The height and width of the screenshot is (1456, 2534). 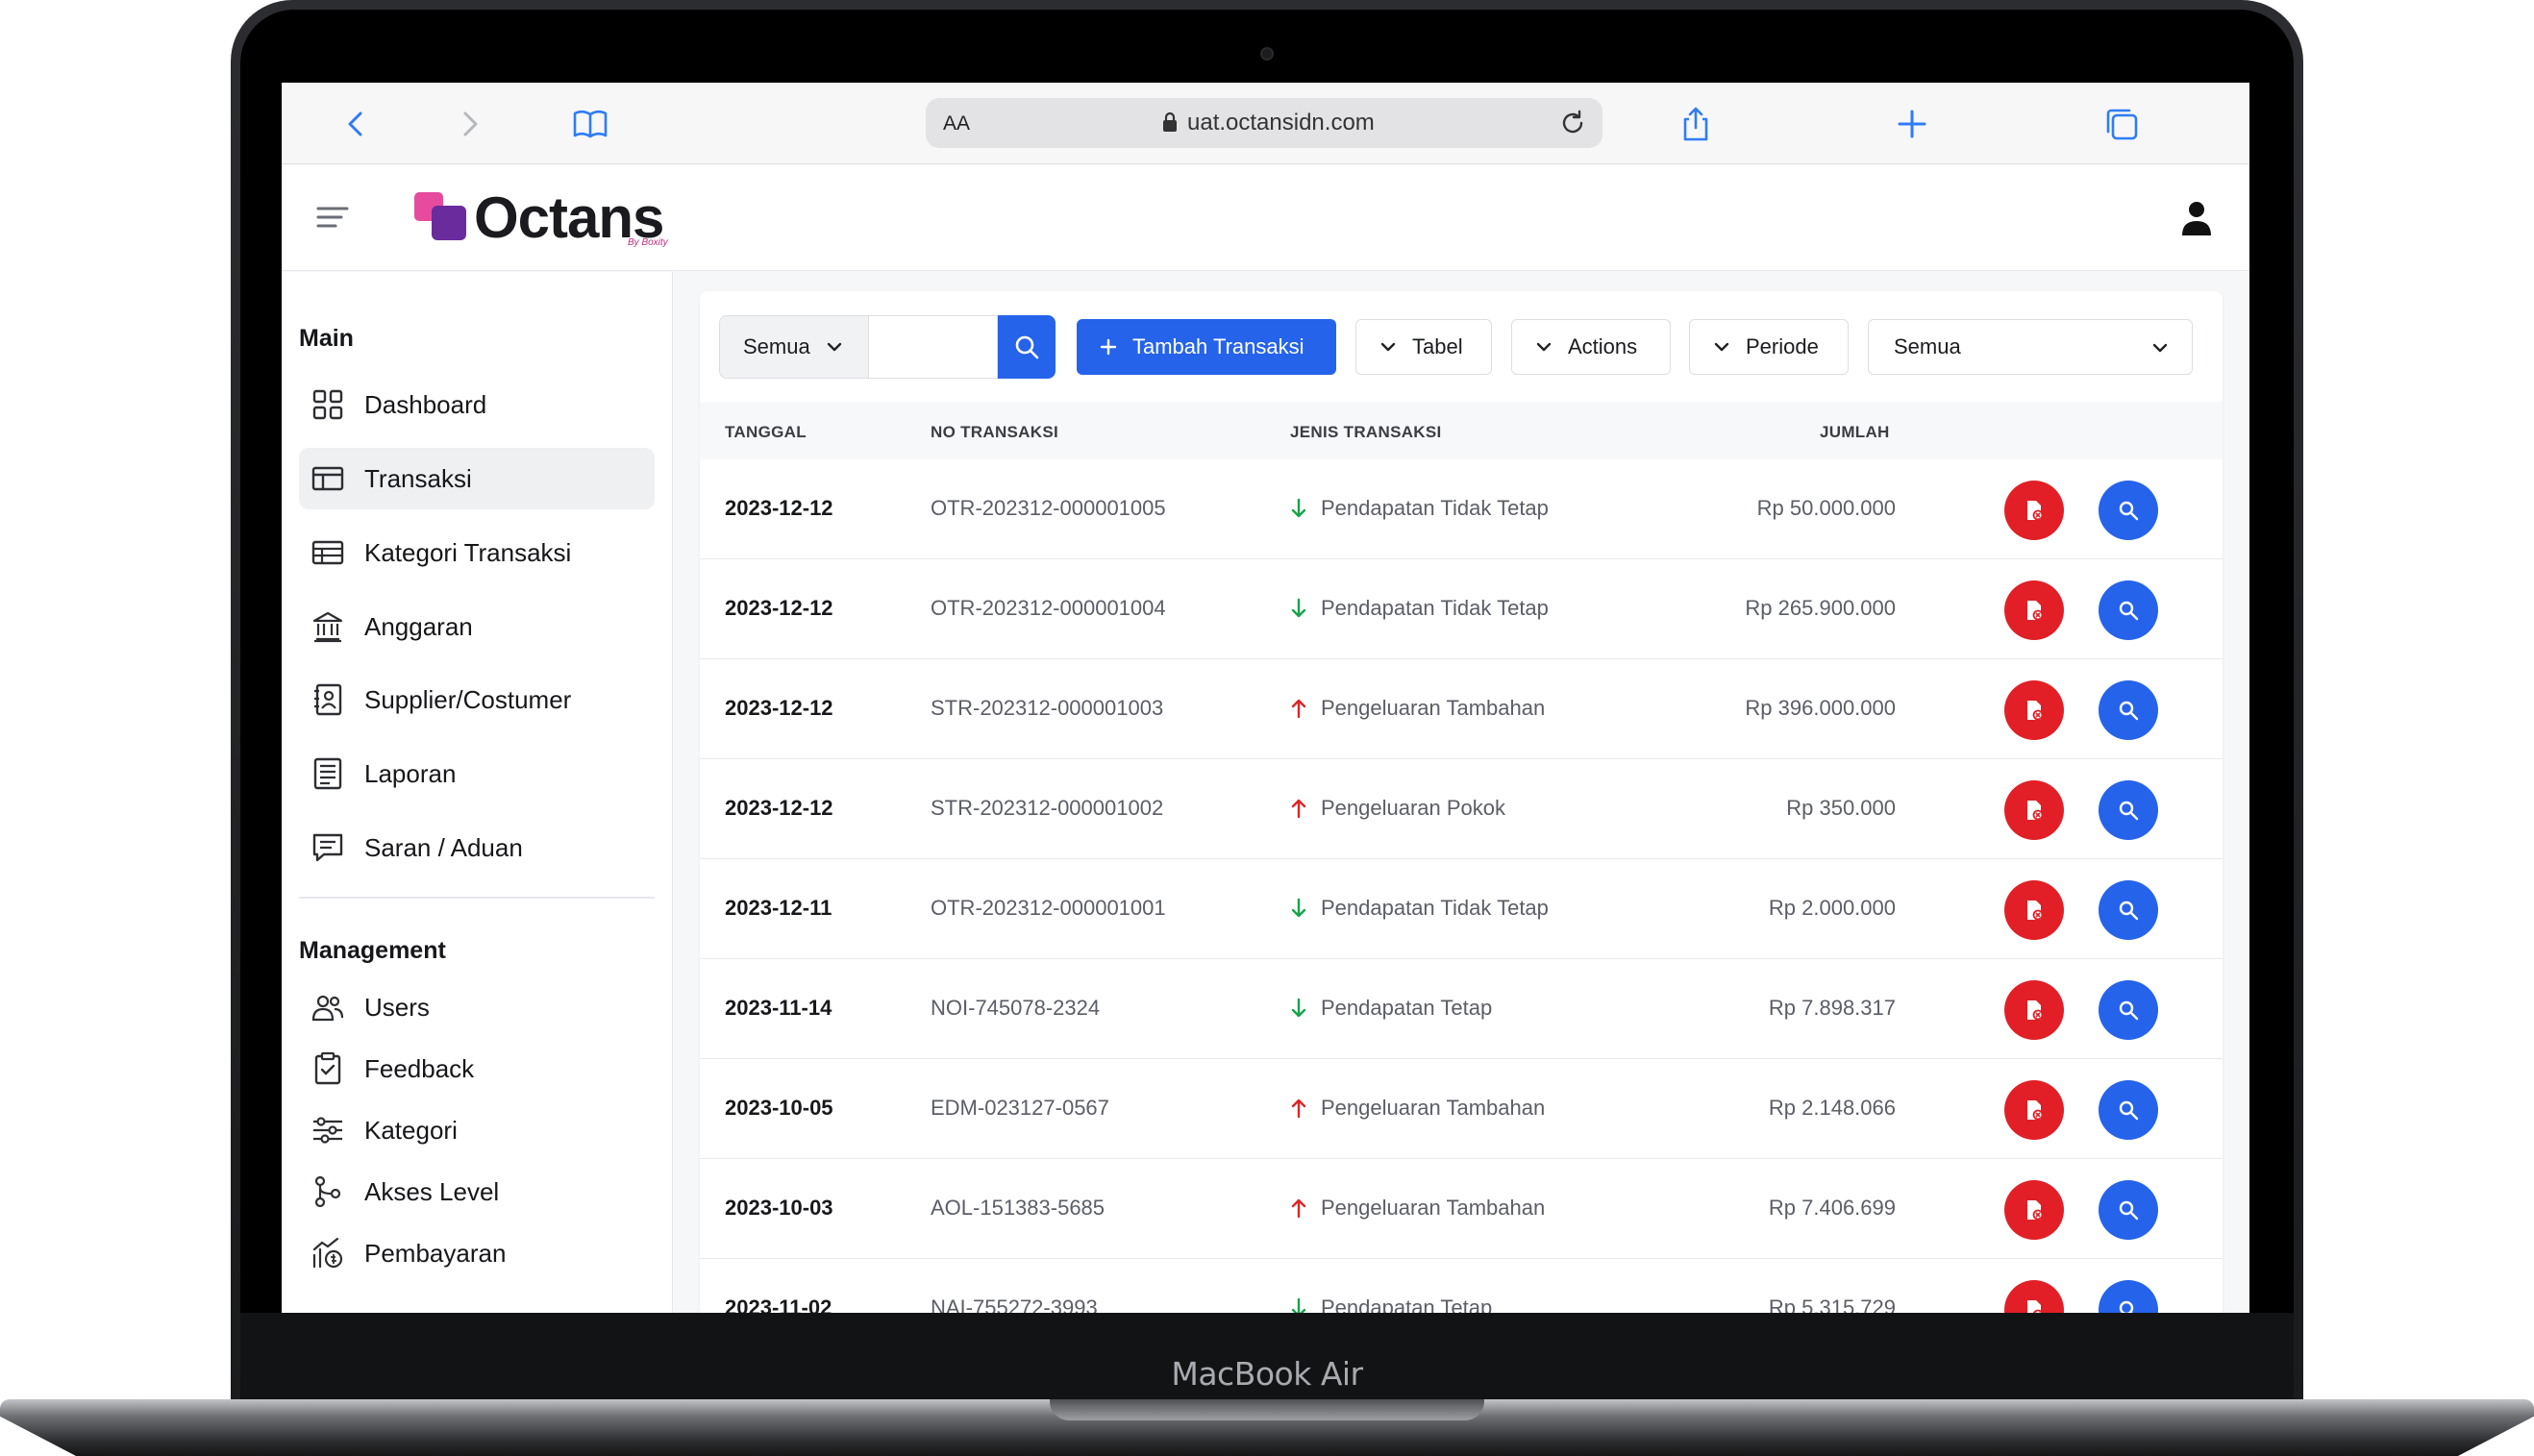 What do you see at coordinates (426, 404) in the screenshot?
I see `sidebar-item-label: Dashboard` at bounding box center [426, 404].